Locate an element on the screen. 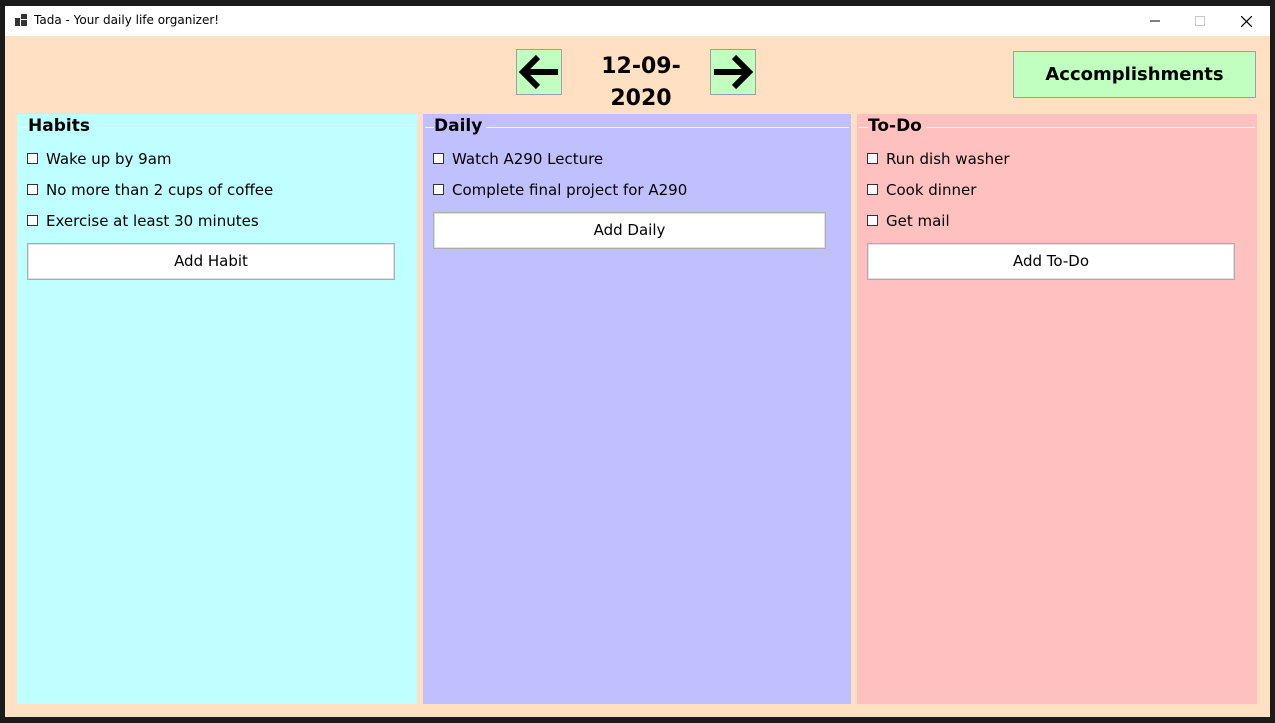 Image resolution: width=1275 pixels, height=723 pixels. todo-item: Run dish washer is located at coordinates (938, 159).